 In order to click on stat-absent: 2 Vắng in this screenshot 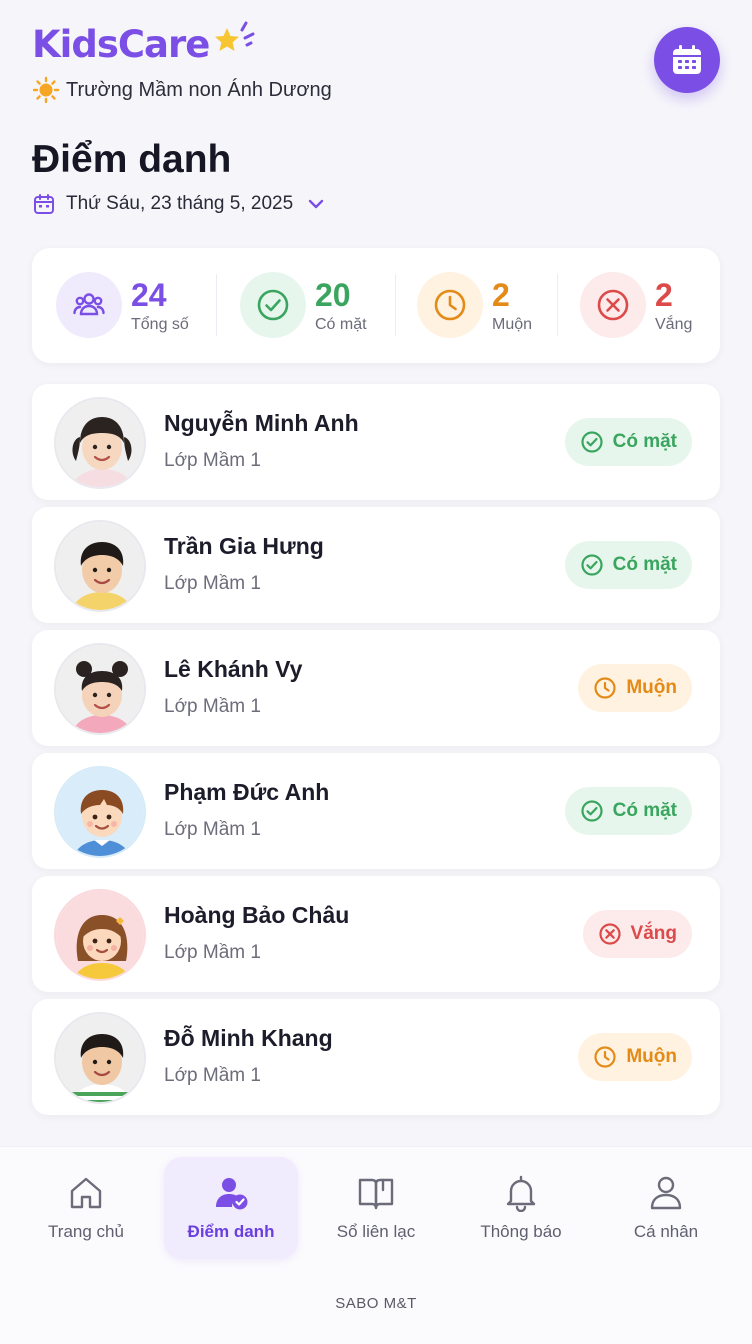, I will do `click(636, 305)`.